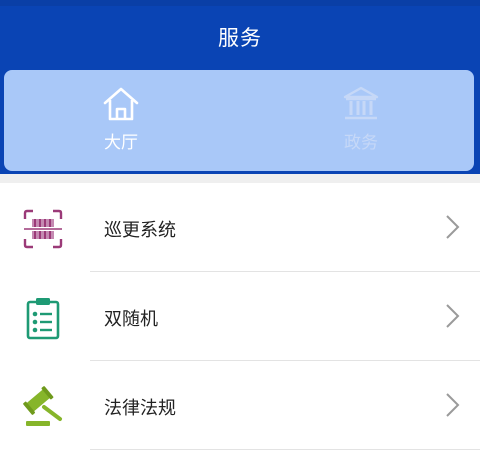 The image size is (480, 456). I want to click on gavel-icon, so click(42, 406).